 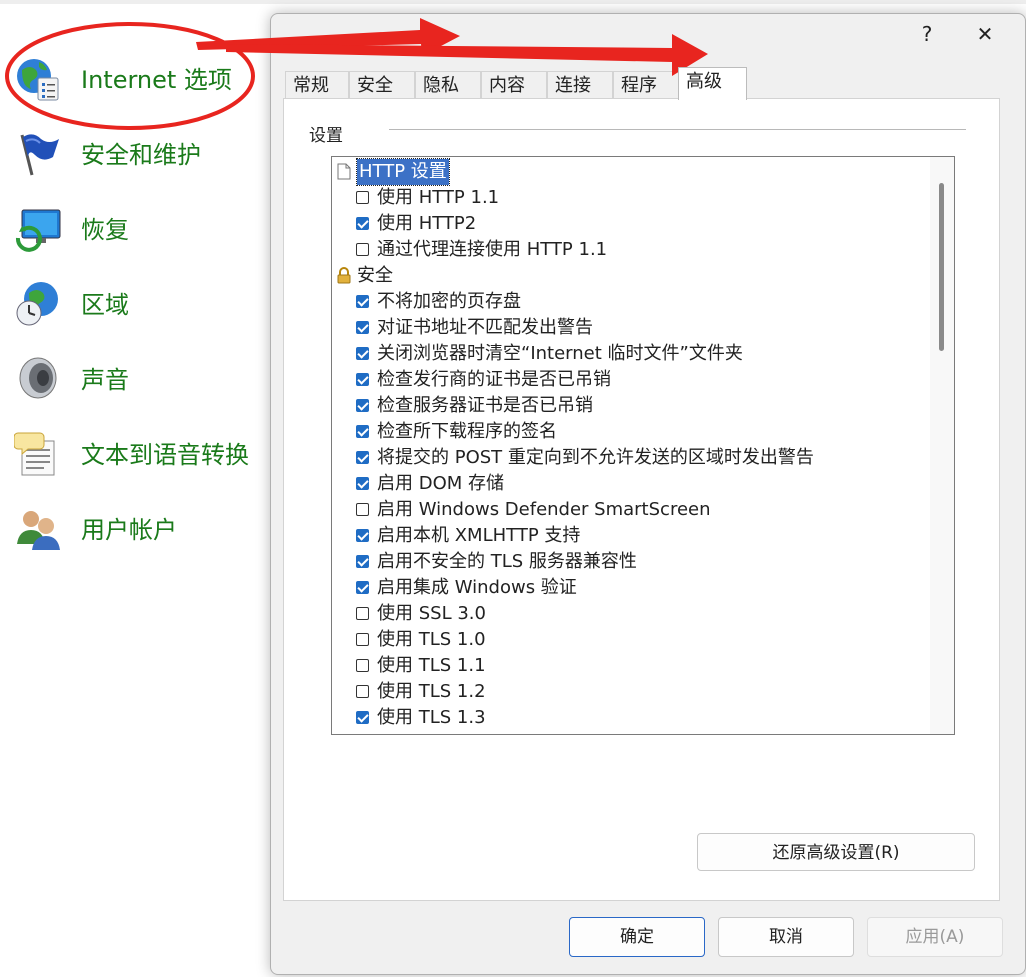 What do you see at coordinates (356, 74) in the screenshot?
I see `annotation-overlay` at bounding box center [356, 74].